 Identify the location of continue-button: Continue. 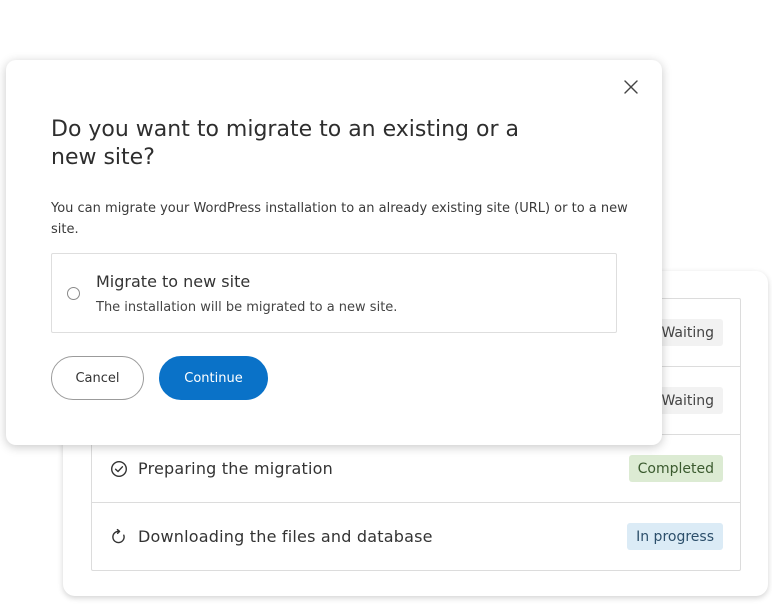
(213, 378).